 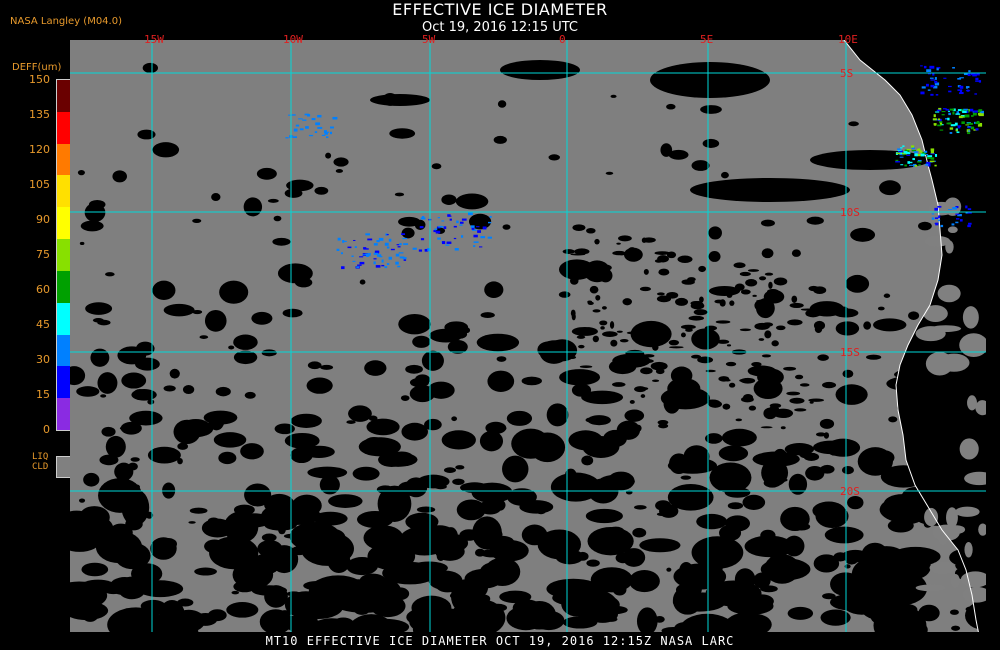 I want to click on liquid-cloud-label: LIQ CLD, so click(x=40, y=462).